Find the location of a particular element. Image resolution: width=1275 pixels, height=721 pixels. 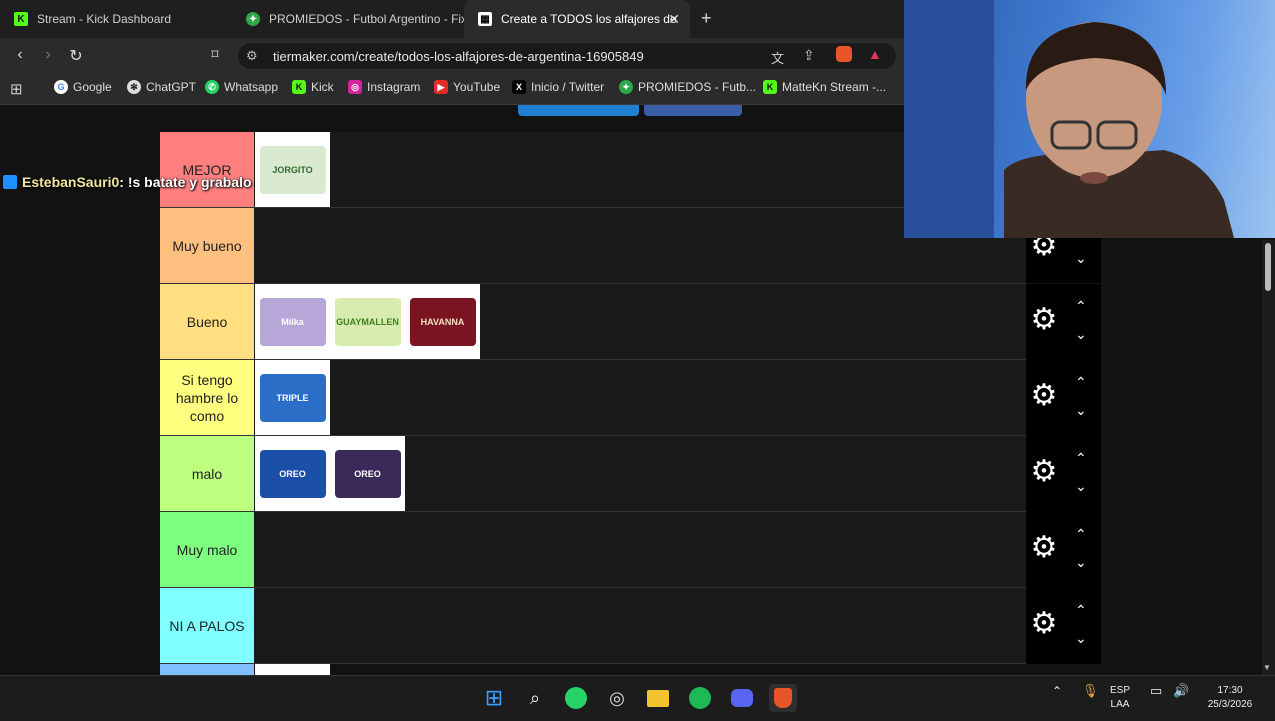

new-tab-button: + is located at coordinates (706, 18).